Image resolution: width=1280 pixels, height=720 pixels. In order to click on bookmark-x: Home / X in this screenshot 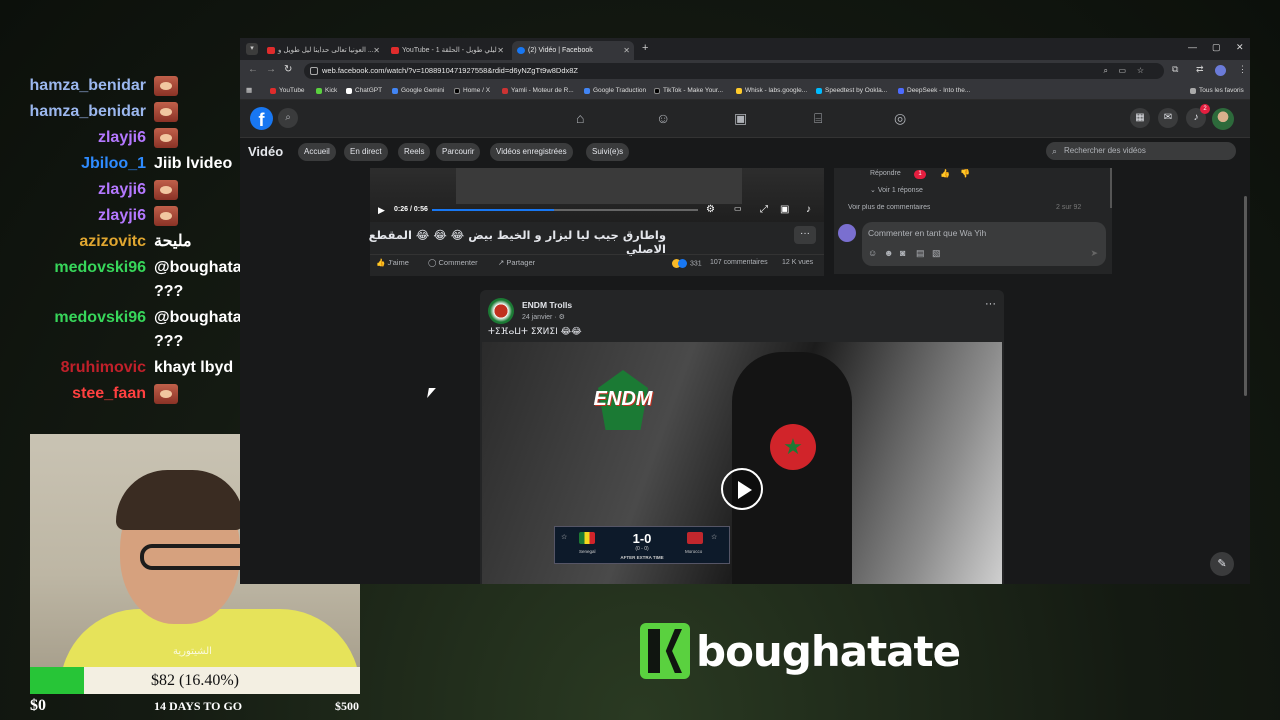, I will do `click(472, 91)`.